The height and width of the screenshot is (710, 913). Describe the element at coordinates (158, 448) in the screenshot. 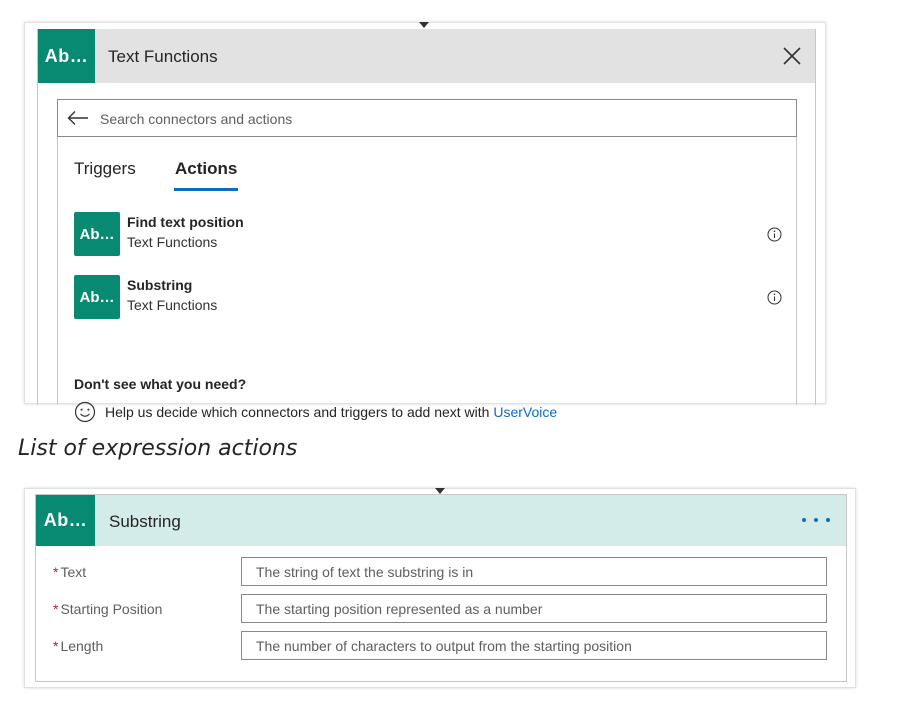

I see `figure-caption: List of expression actions` at that location.